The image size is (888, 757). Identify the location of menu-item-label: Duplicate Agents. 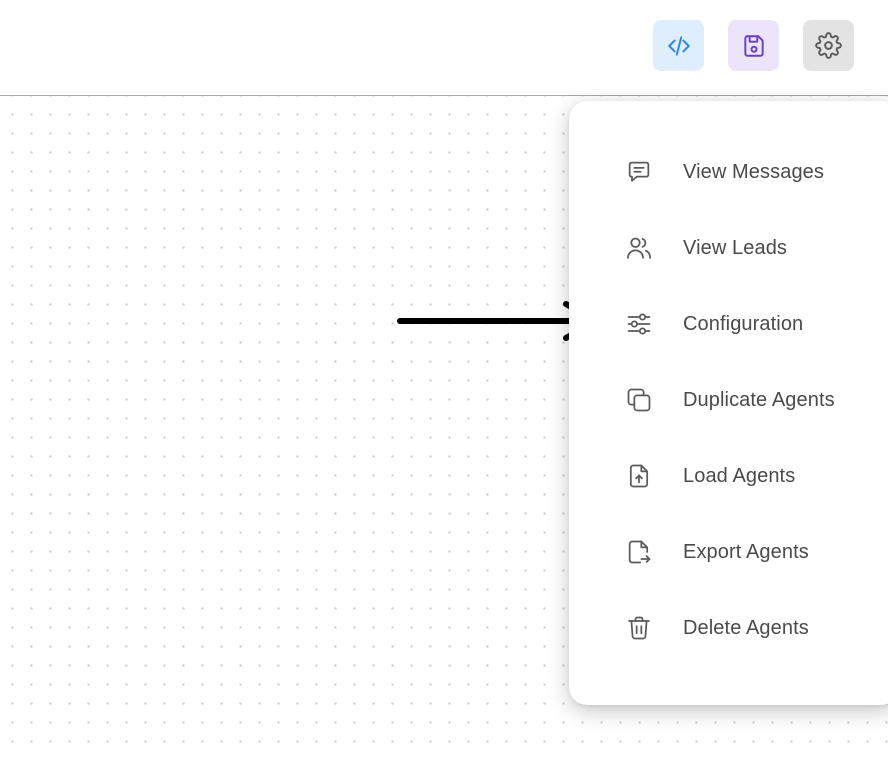
(759, 399).